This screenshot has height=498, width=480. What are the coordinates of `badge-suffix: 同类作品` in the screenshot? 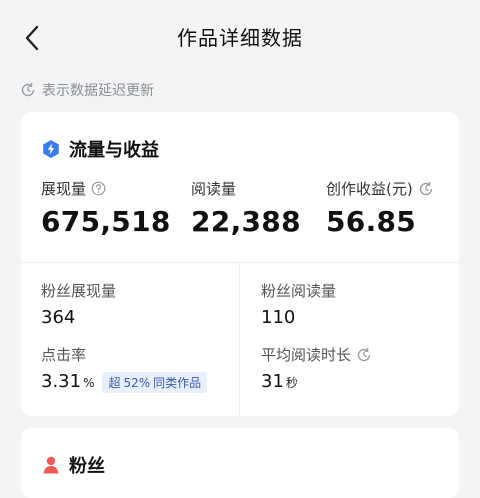 It's located at (177, 383).